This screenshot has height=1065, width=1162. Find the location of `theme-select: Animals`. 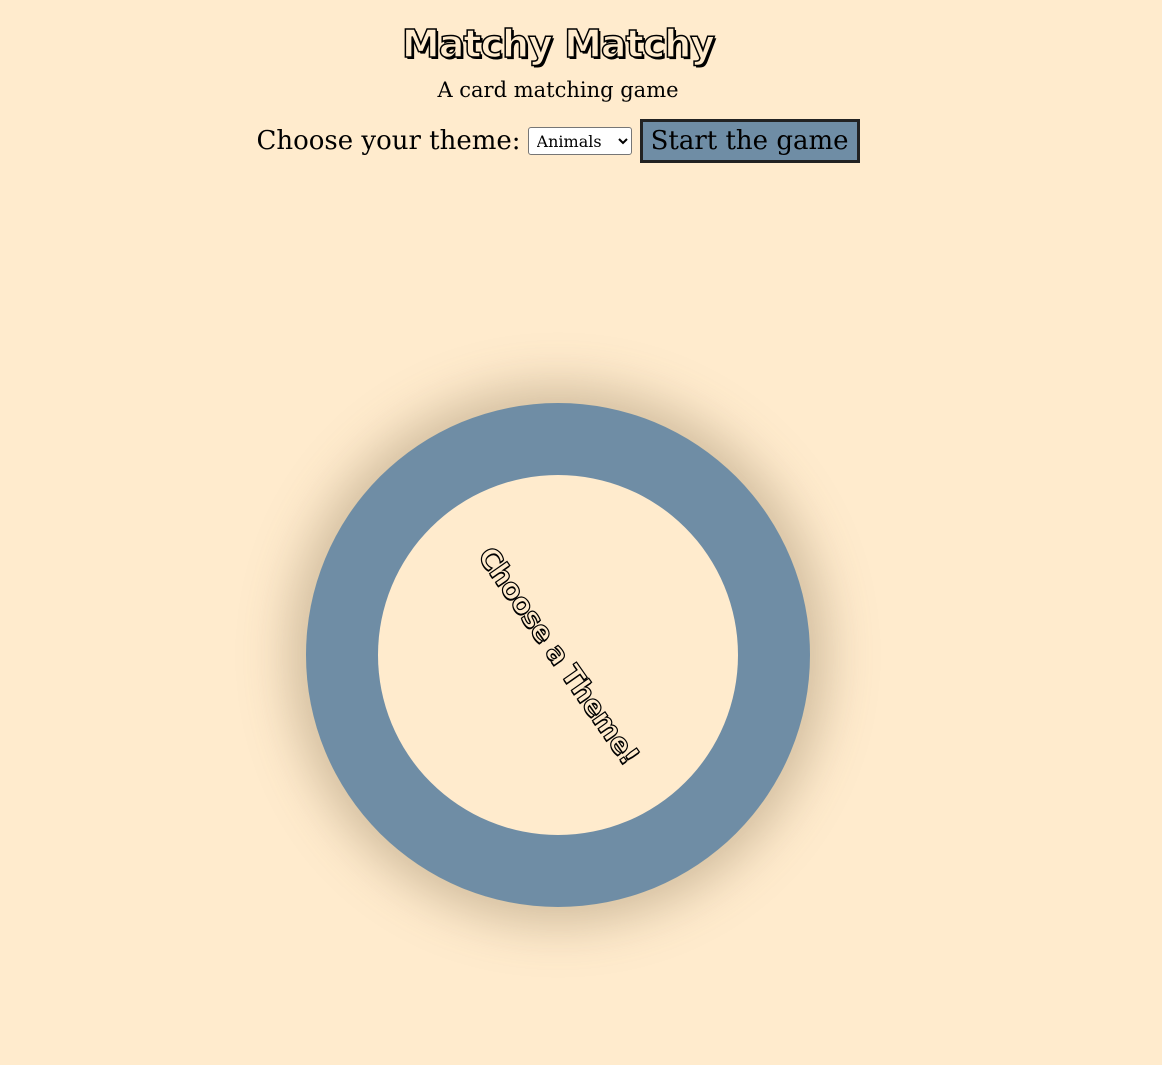

theme-select: Animals is located at coordinates (579, 141).